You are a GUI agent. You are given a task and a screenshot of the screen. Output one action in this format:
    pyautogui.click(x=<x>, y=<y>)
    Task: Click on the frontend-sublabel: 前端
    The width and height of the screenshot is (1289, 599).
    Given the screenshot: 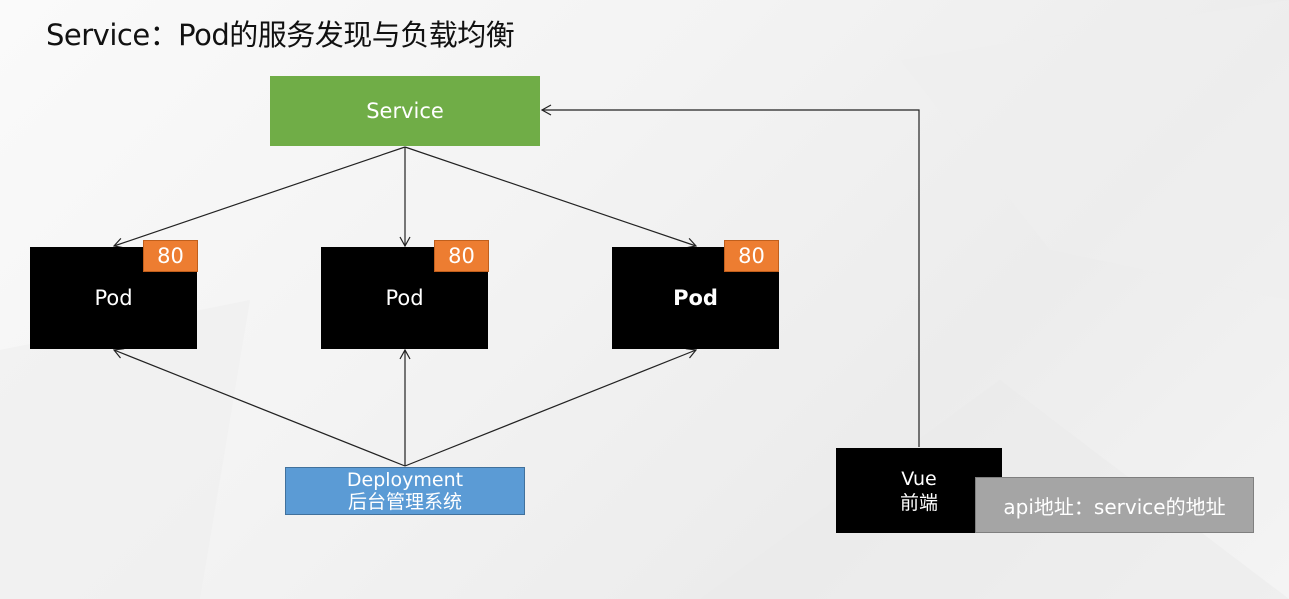 What is the action you would take?
    pyautogui.click(x=918, y=502)
    